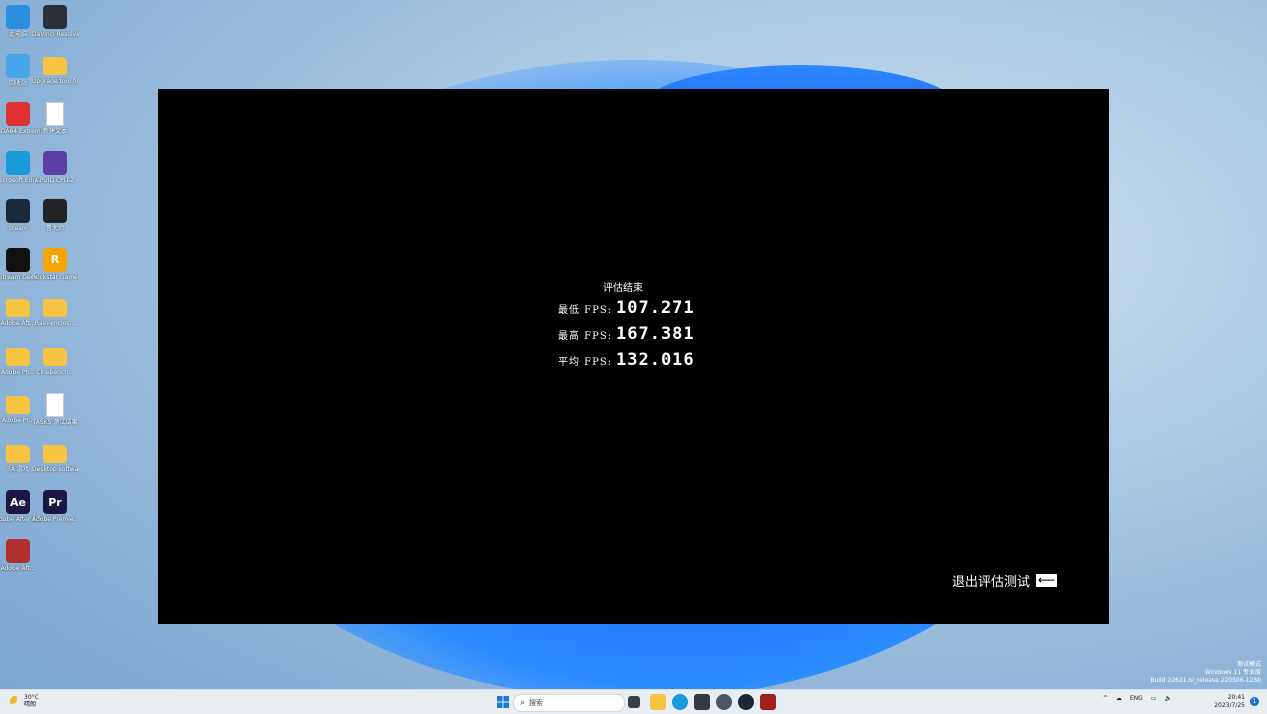 This screenshot has width=1267, height=714. I want to click on desktop-icon: DaVinci Resolve, so click(55, 21).